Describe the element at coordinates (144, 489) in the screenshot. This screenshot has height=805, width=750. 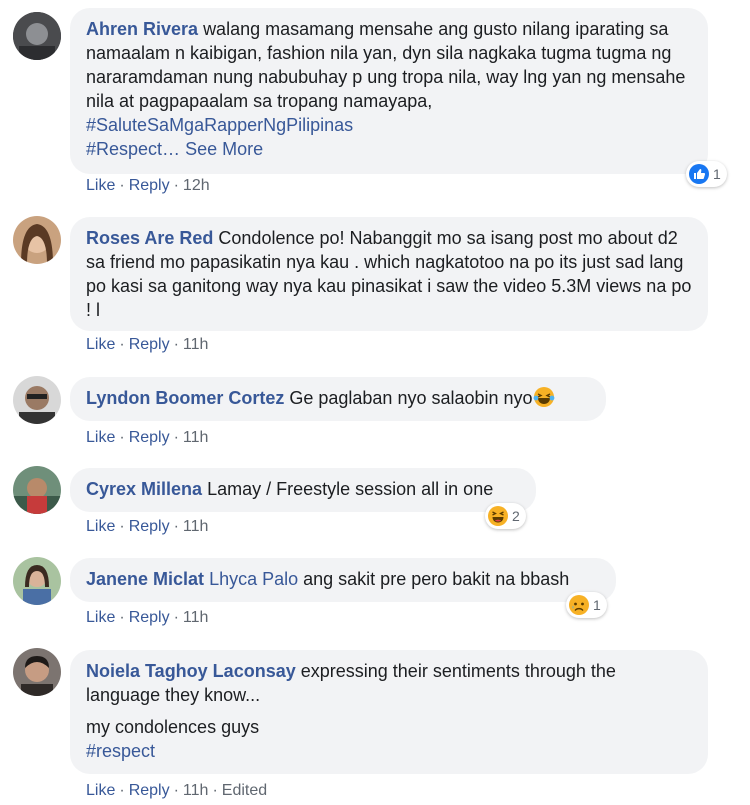
I see `comment-author: Cyrex Millena` at that location.